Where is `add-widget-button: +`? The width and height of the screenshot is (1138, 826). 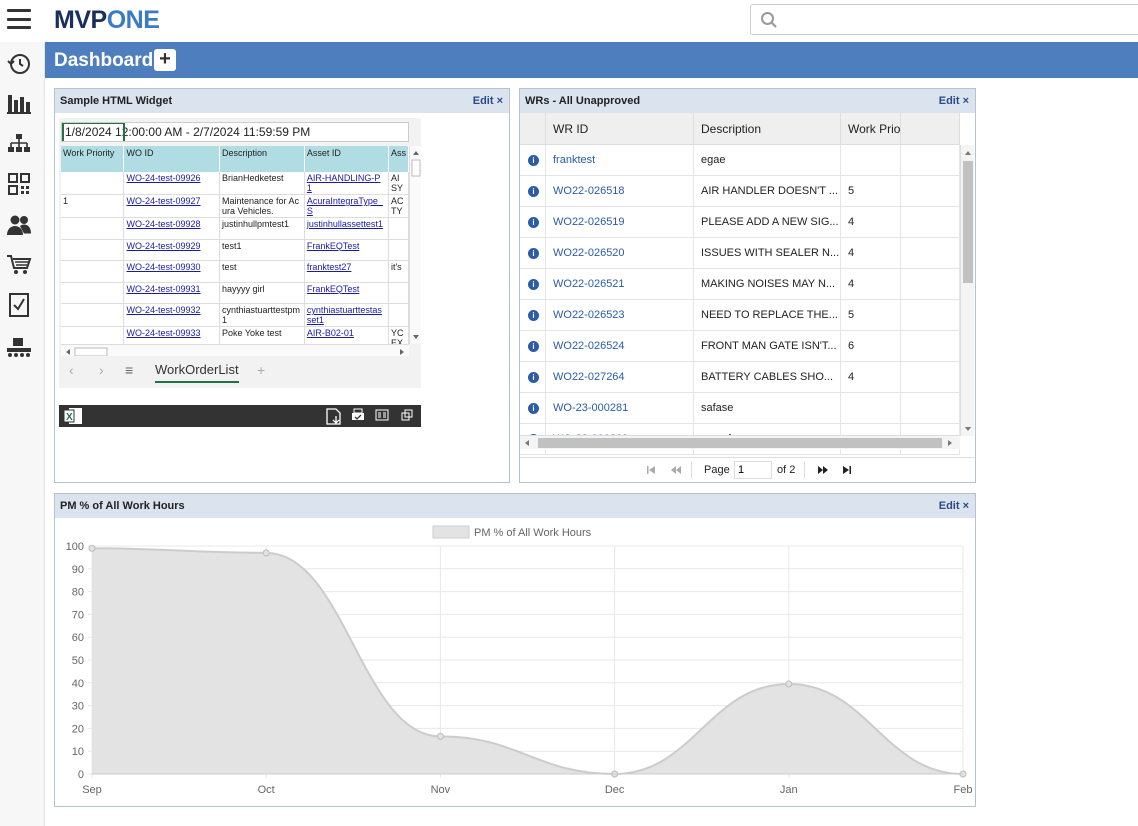 add-widget-button: + is located at coordinates (165, 60).